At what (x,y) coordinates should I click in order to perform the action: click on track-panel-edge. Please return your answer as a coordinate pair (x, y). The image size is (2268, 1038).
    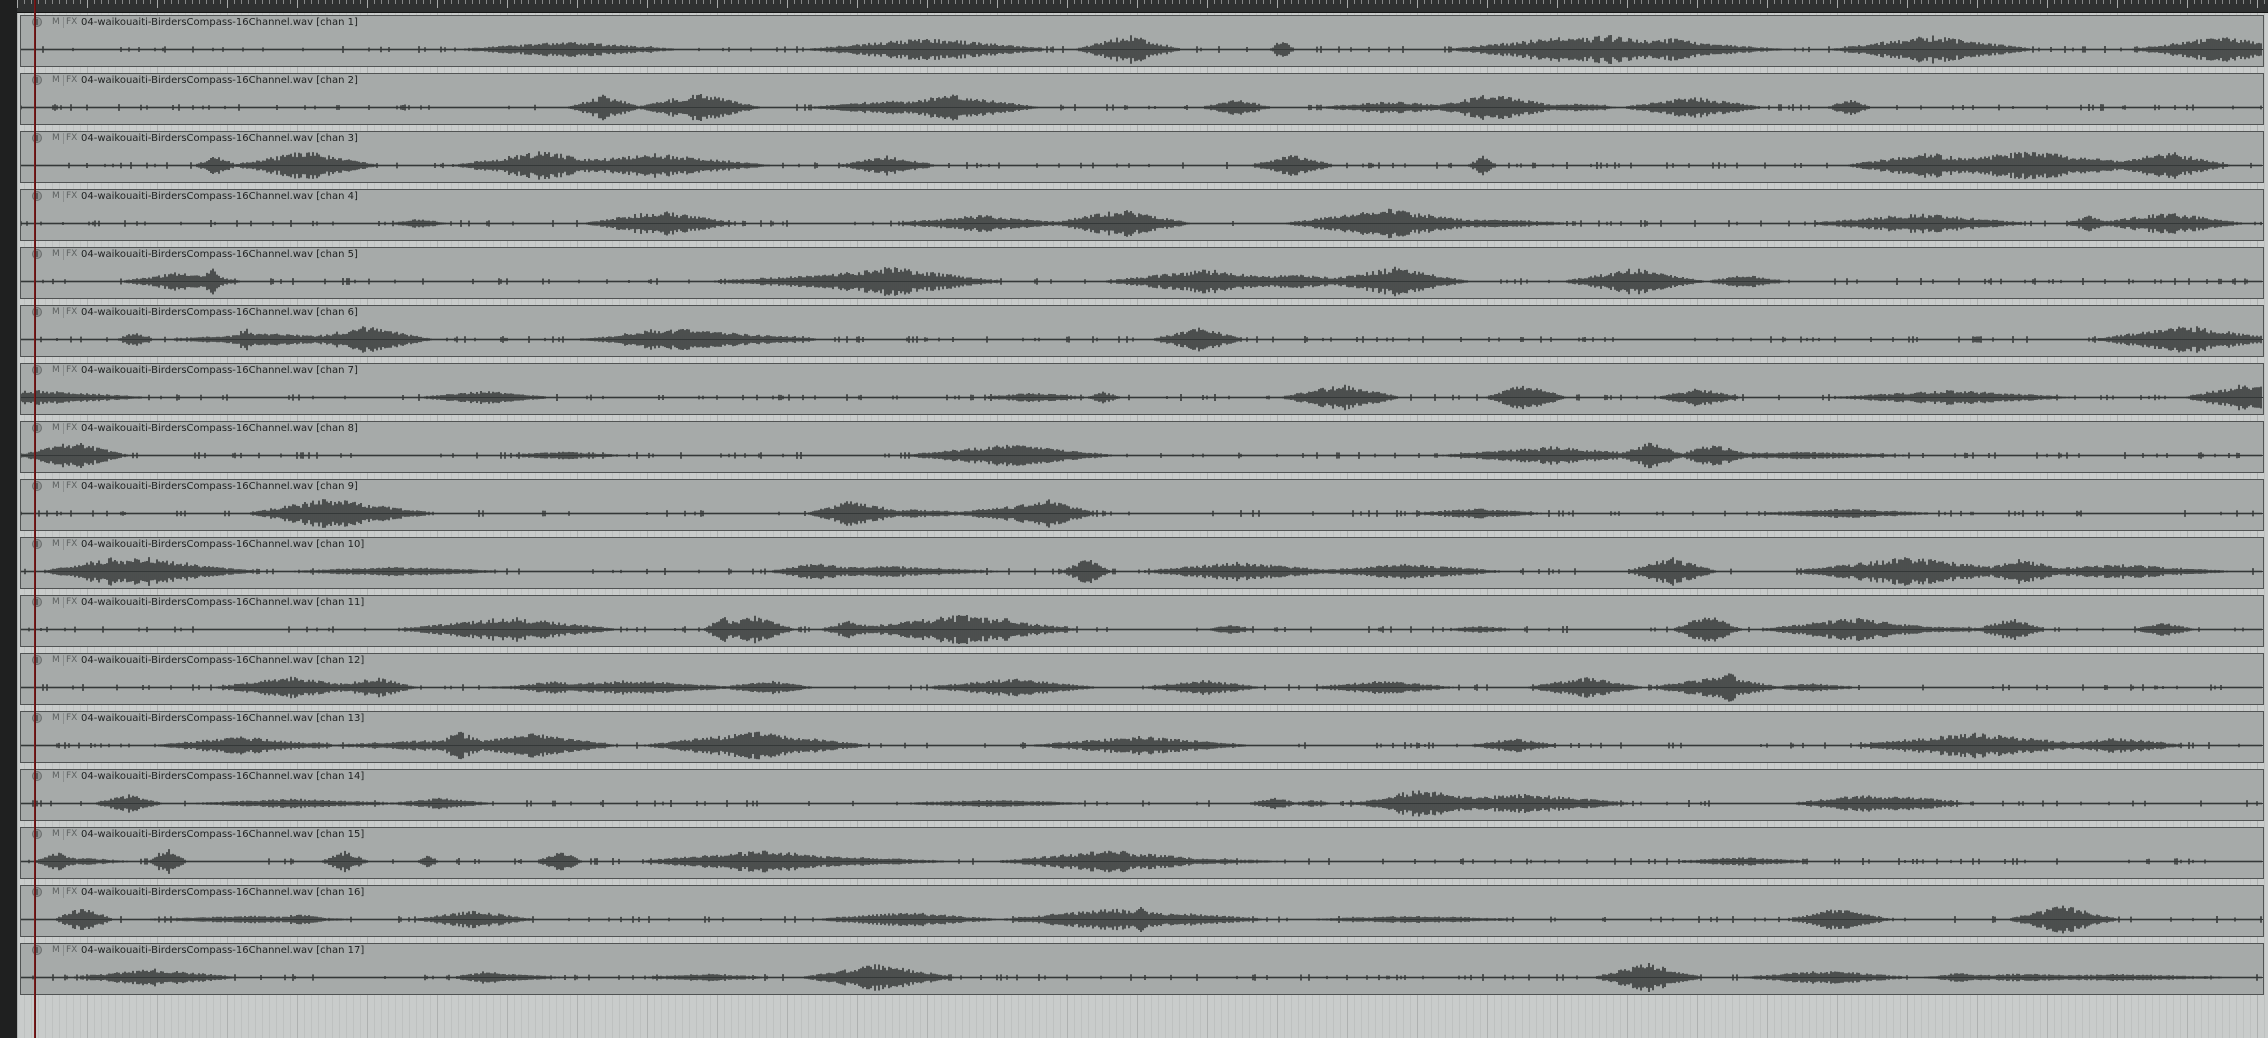
    Looking at the image, I should click on (8, 519).